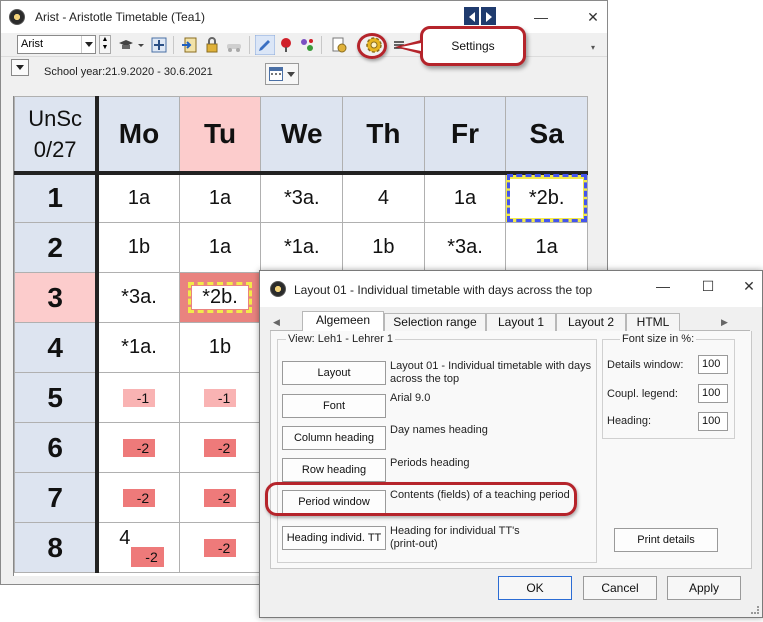 This screenshot has width=763, height=622. I want to click on details-window-input: 100, so click(713, 364).